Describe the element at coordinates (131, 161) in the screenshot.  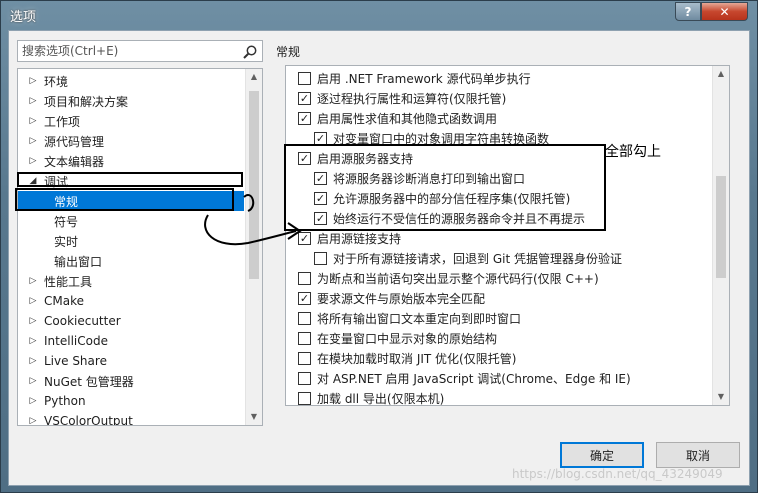
I see `tree-item: ▷ 文本编辑器` at that location.